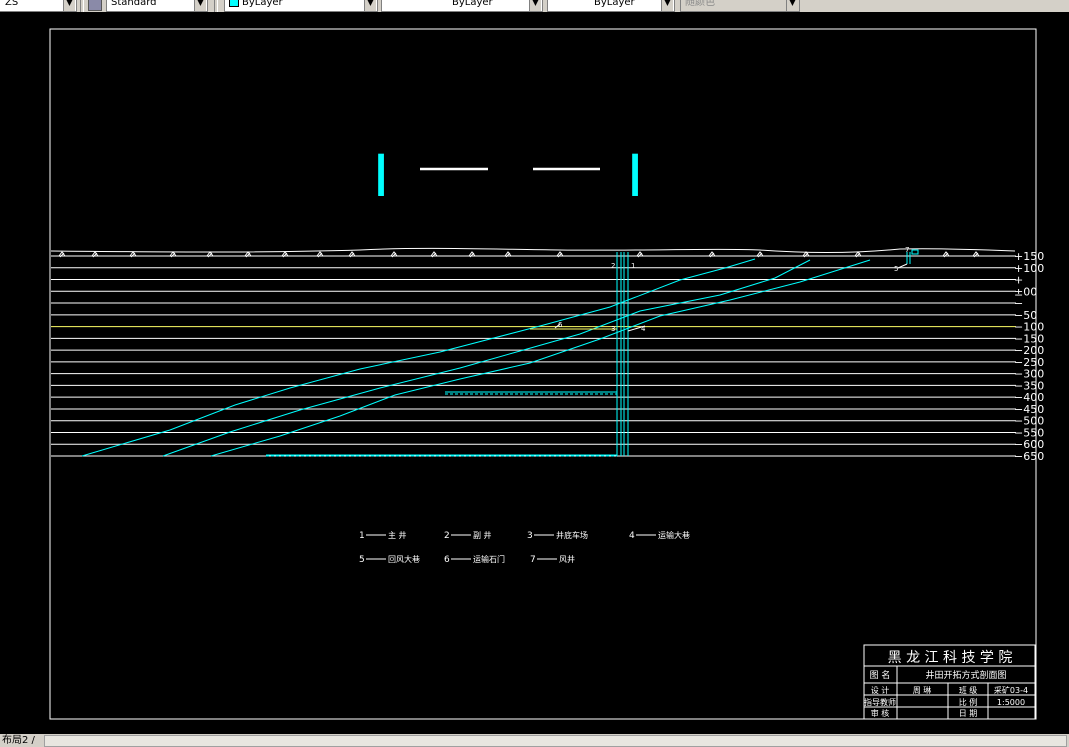 The height and width of the screenshot is (747, 1069). I want to click on legend-number: 2, so click(447, 536).